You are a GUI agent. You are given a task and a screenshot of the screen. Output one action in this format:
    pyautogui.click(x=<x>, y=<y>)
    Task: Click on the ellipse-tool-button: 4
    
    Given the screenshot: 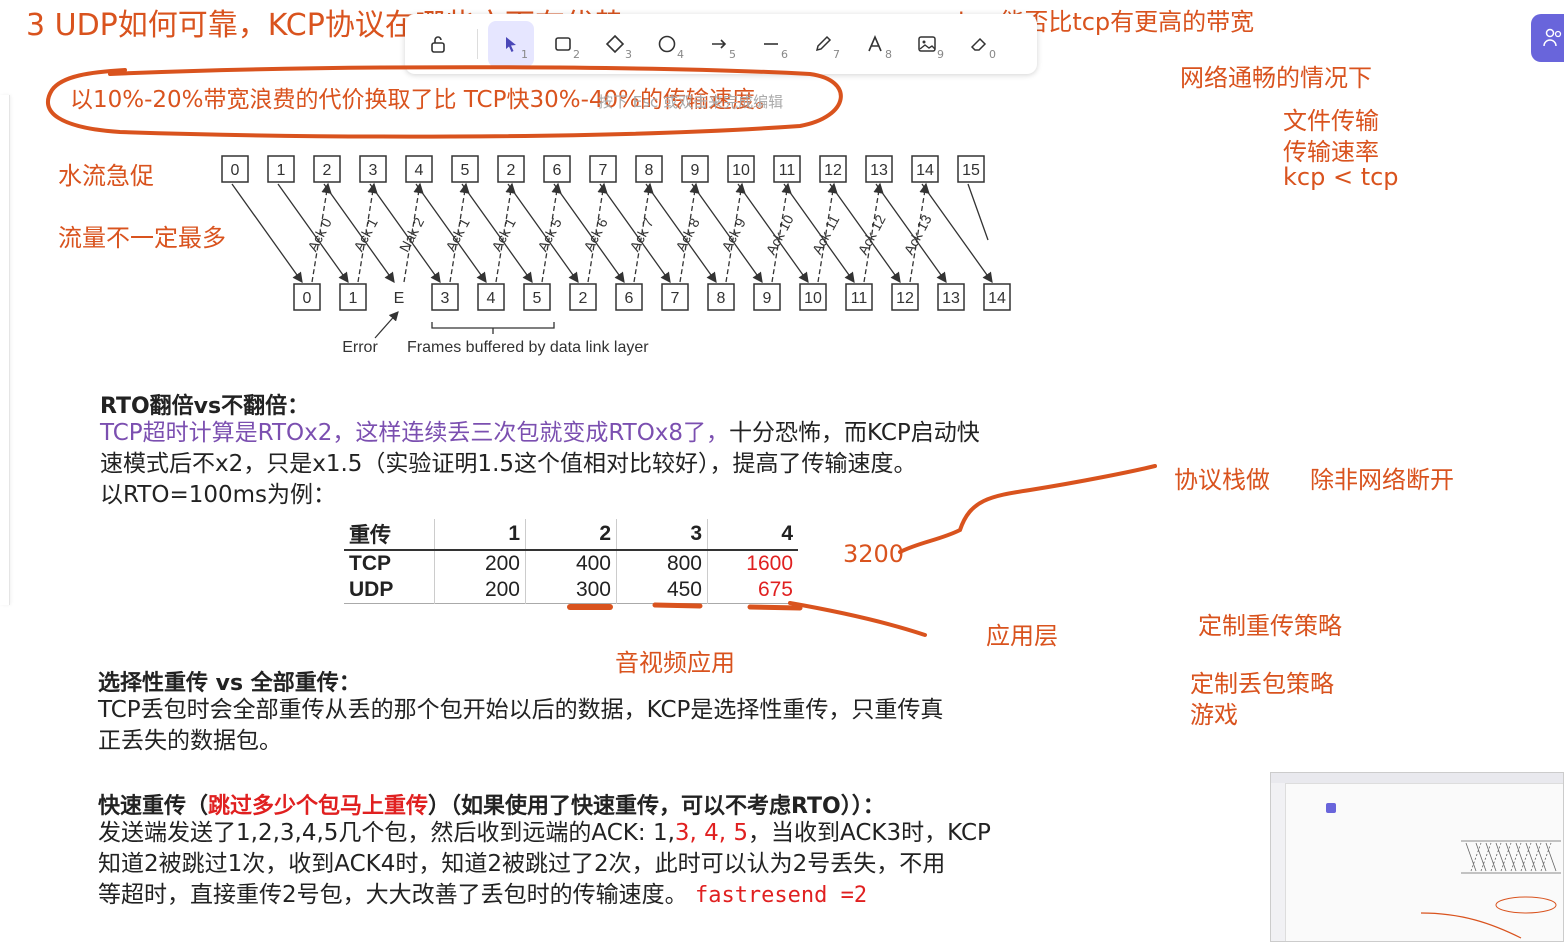 What is the action you would take?
    pyautogui.click(x=667, y=44)
    